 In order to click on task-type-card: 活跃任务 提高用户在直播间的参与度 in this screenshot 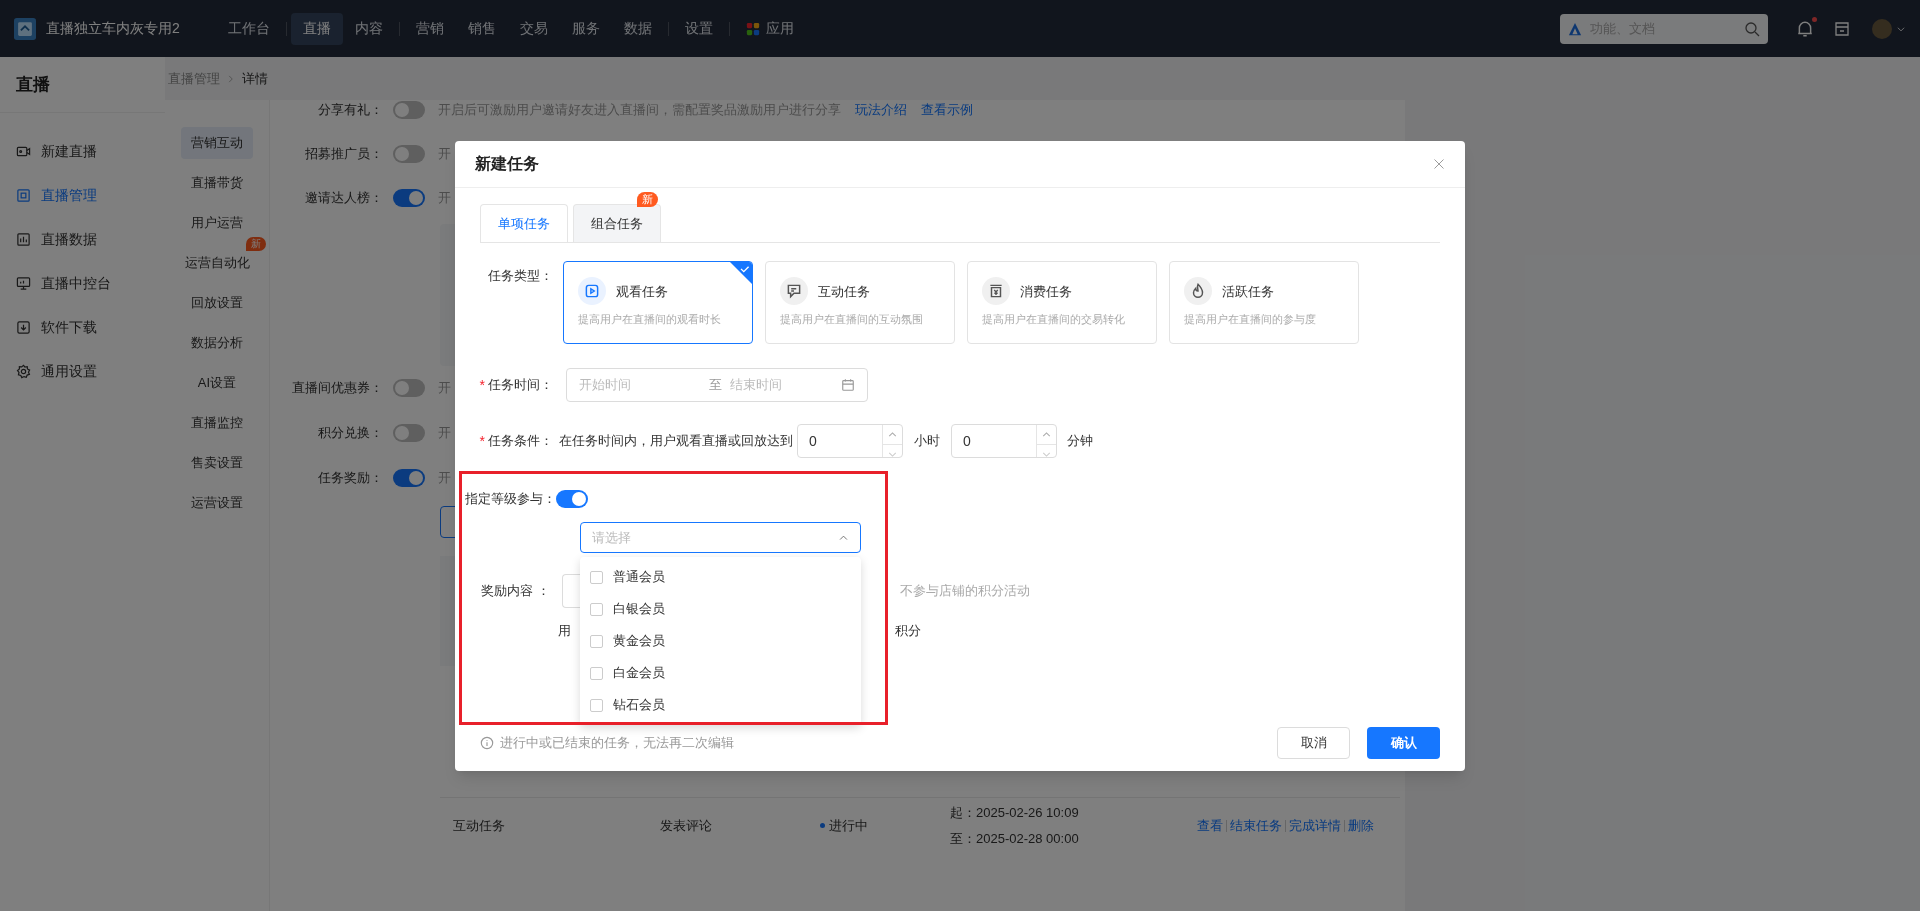, I will do `click(1264, 302)`.